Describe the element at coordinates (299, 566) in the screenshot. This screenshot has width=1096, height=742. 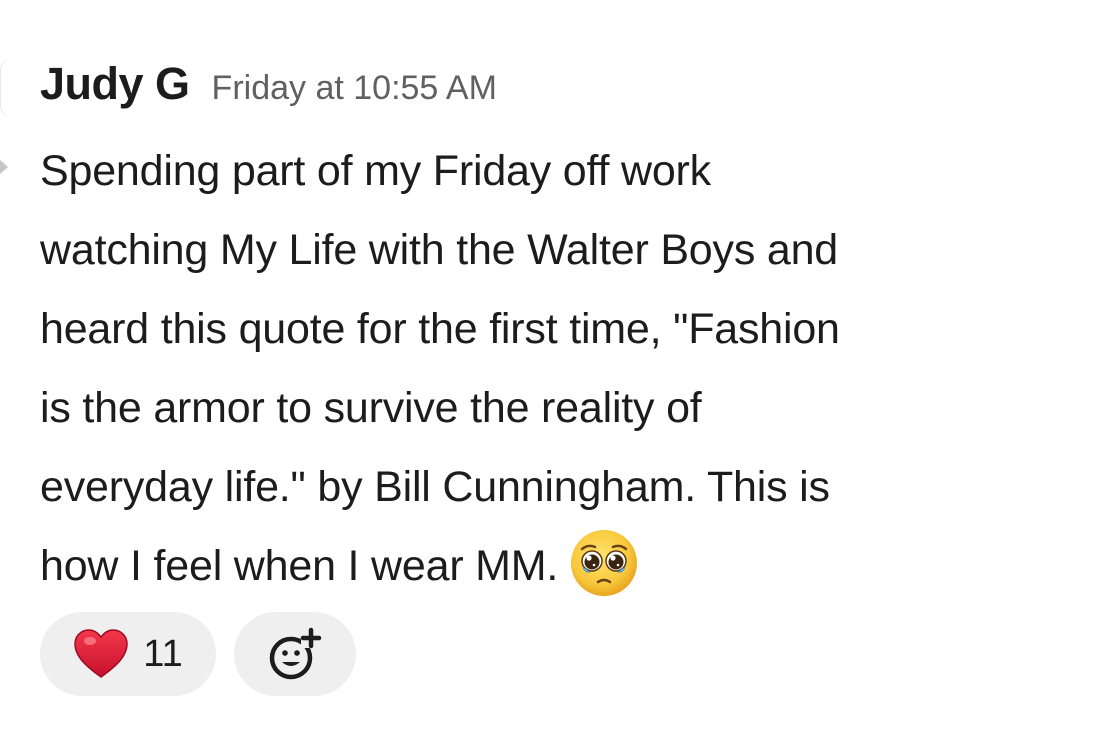
I see `message-line: how I feel when I wear MM.` at that location.